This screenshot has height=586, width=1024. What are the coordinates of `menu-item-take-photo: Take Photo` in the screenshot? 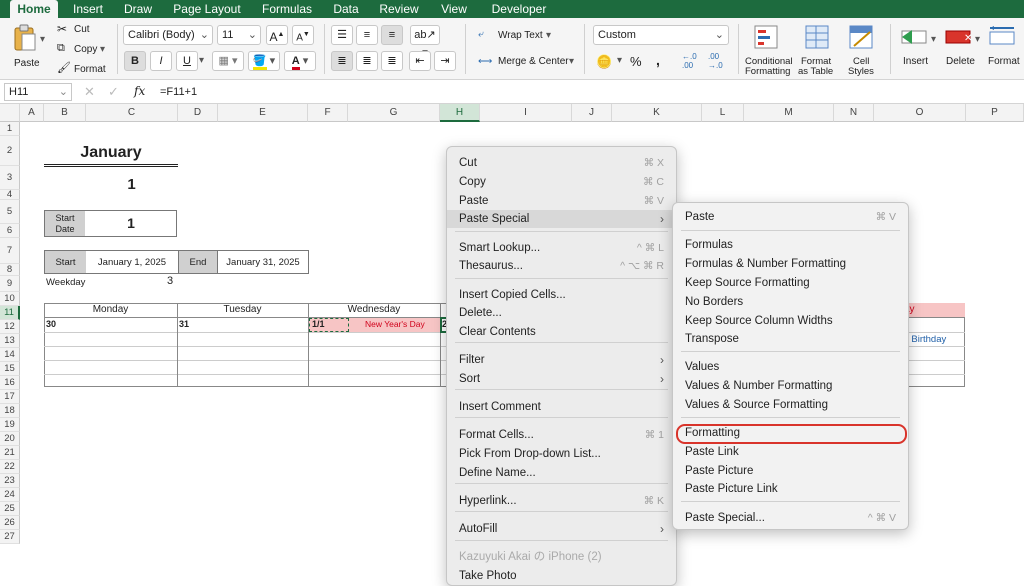 It's located at (561, 576).